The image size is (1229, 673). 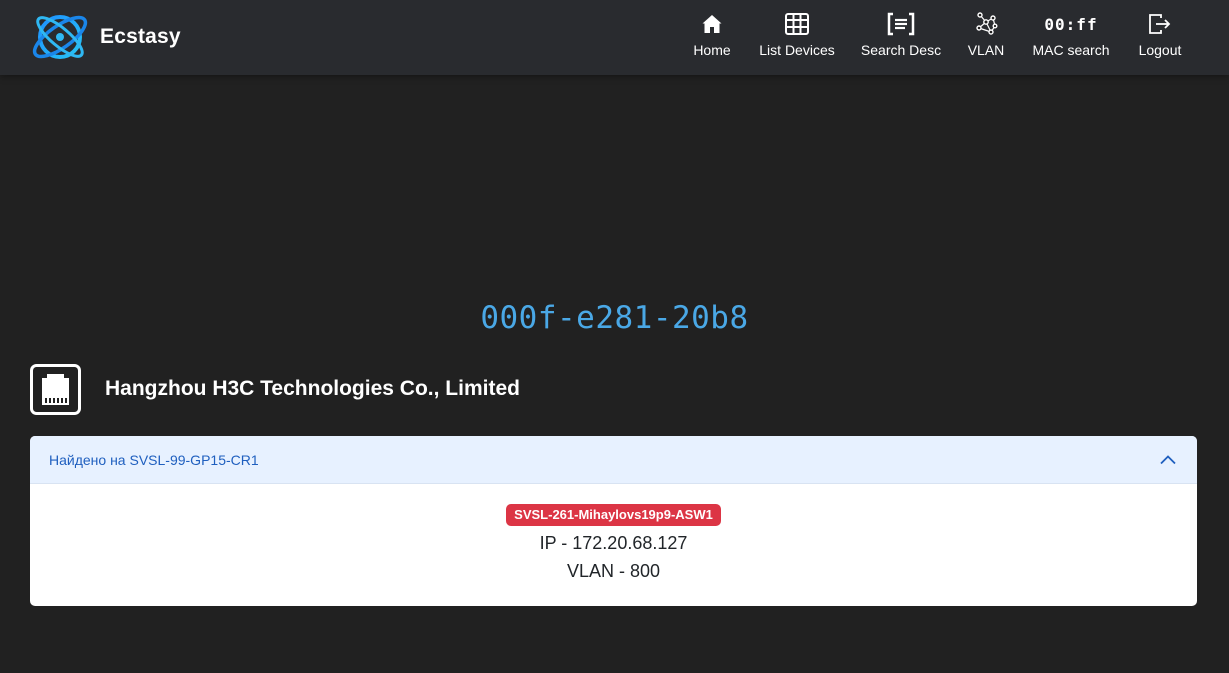 I want to click on vlan-line: VLAN - 800, so click(x=613, y=571).